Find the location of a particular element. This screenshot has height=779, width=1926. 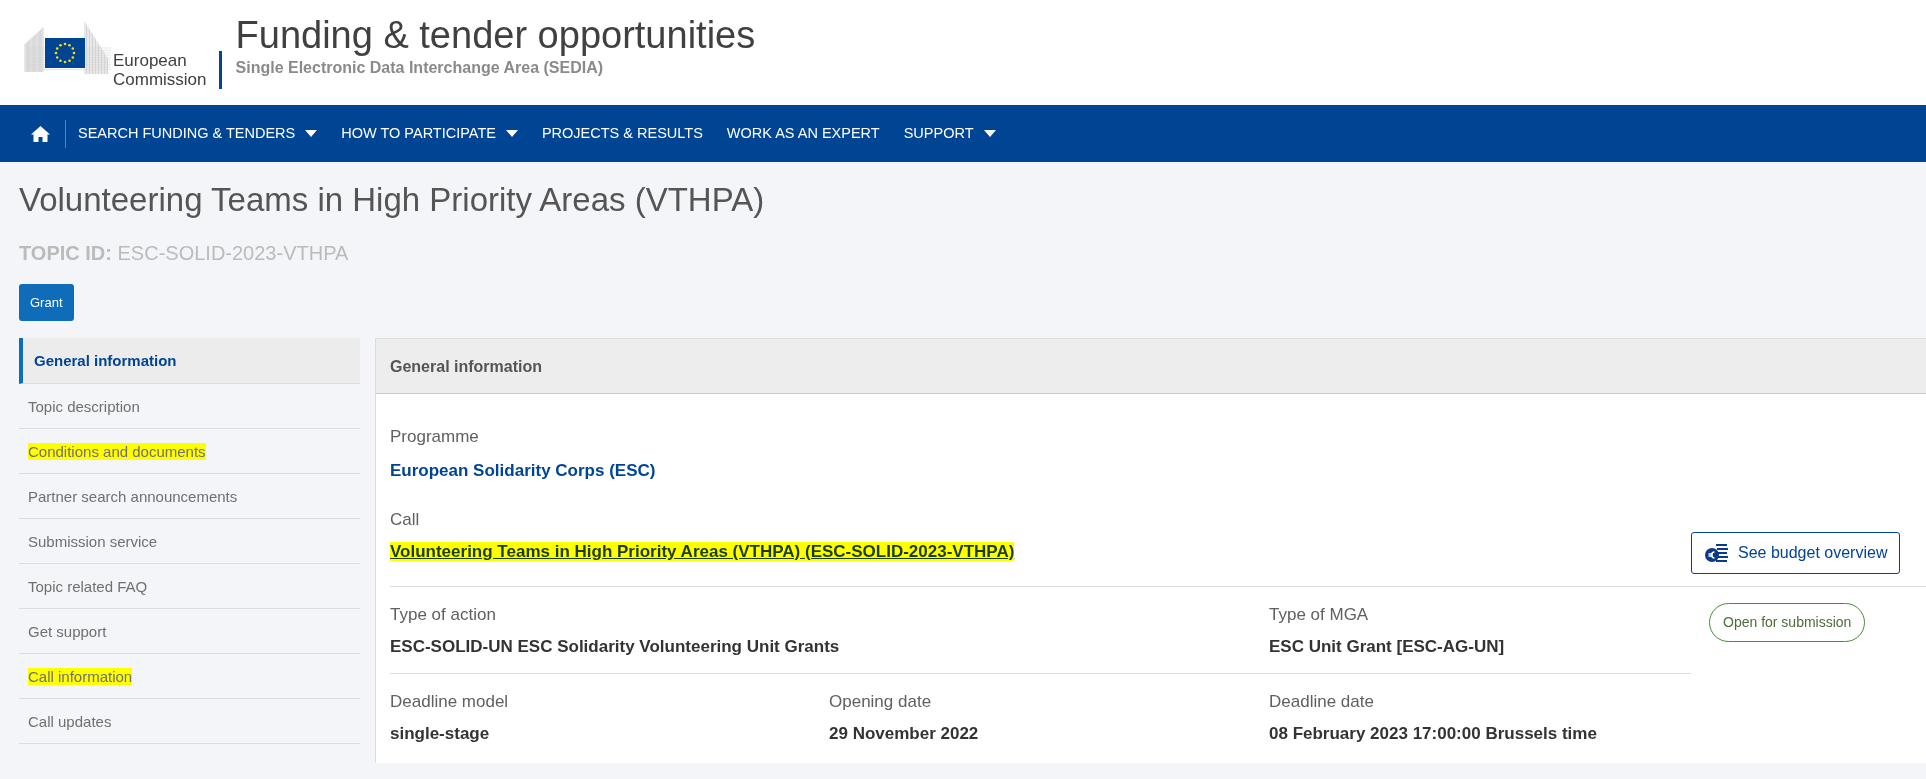

nav-menu-item: PROJECTS & RESULTS is located at coordinates (622, 133).